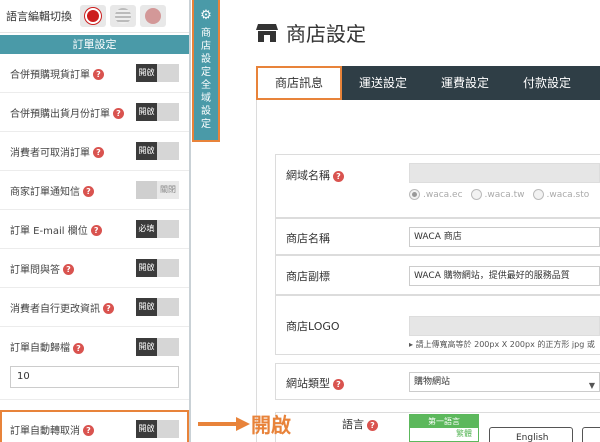 The image size is (600, 442). I want to click on logo-hint: ▸ 請上傳寬高等於 200px X 200px 的正方形 jpg 或, so click(502, 344).